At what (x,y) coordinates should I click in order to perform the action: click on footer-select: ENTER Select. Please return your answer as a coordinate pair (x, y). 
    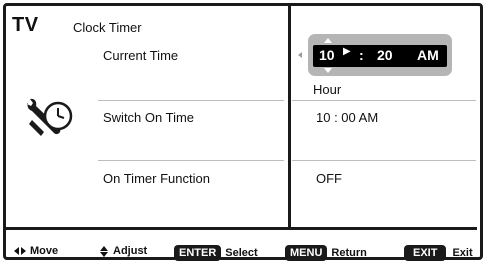
    Looking at the image, I should click on (216, 253).